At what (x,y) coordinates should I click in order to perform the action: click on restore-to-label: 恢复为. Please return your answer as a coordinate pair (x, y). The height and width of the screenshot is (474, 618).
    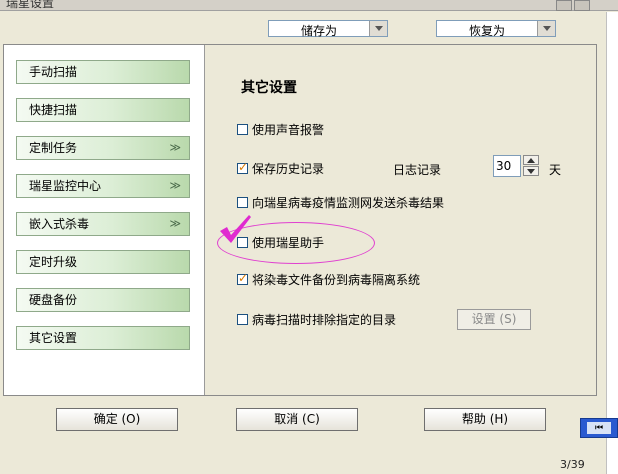
    Looking at the image, I should click on (486, 31).